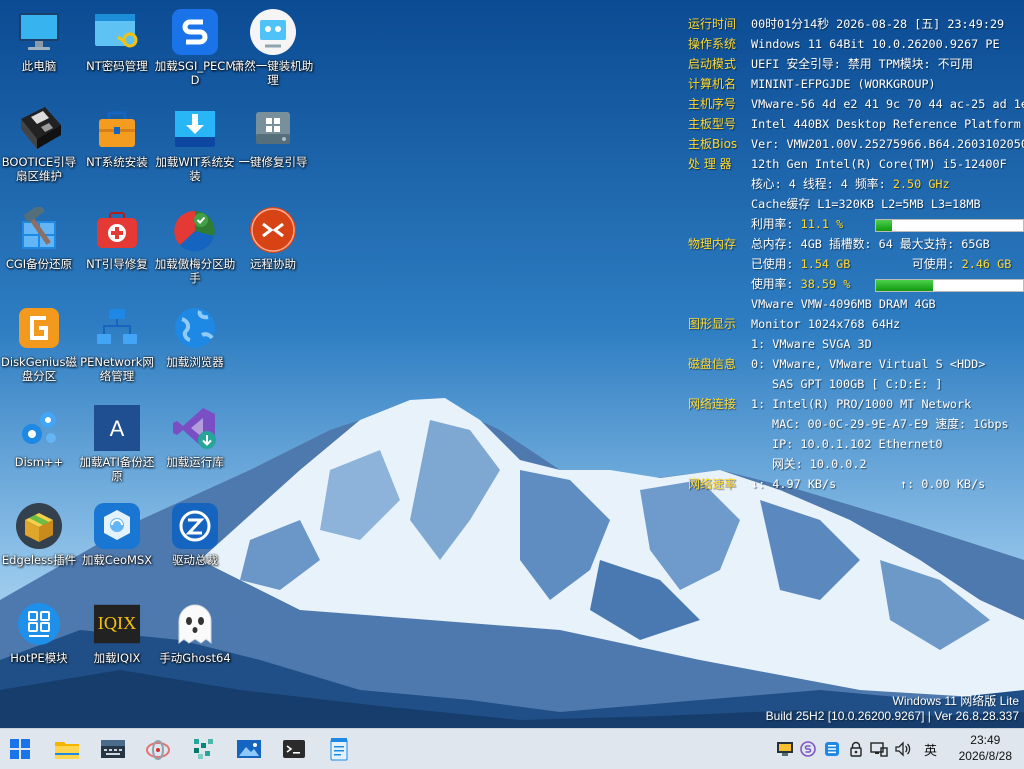 Image resolution: width=1024 pixels, height=769 pixels. What do you see at coordinates (195, 624) in the screenshot?
I see `ghost-icon` at bounding box center [195, 624].